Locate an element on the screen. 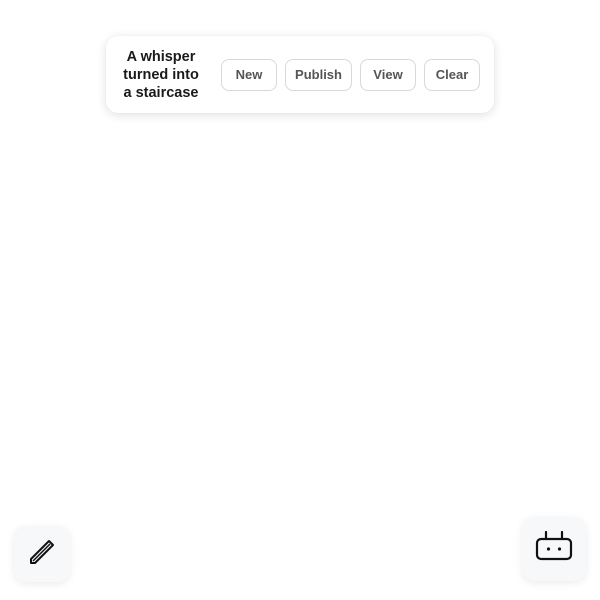  assistant-bot-button is located at coordinates (554, 549).